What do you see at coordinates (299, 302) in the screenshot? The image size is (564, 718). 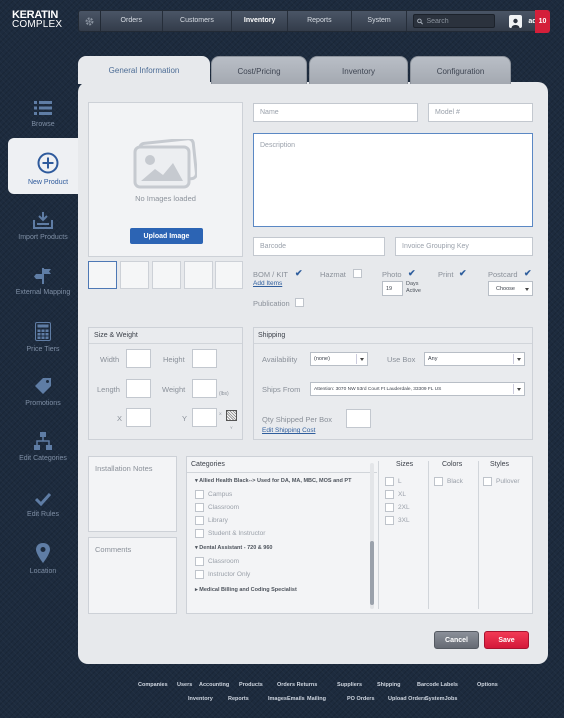 I see `publication-checkbox` at bounding box center [299, 302].